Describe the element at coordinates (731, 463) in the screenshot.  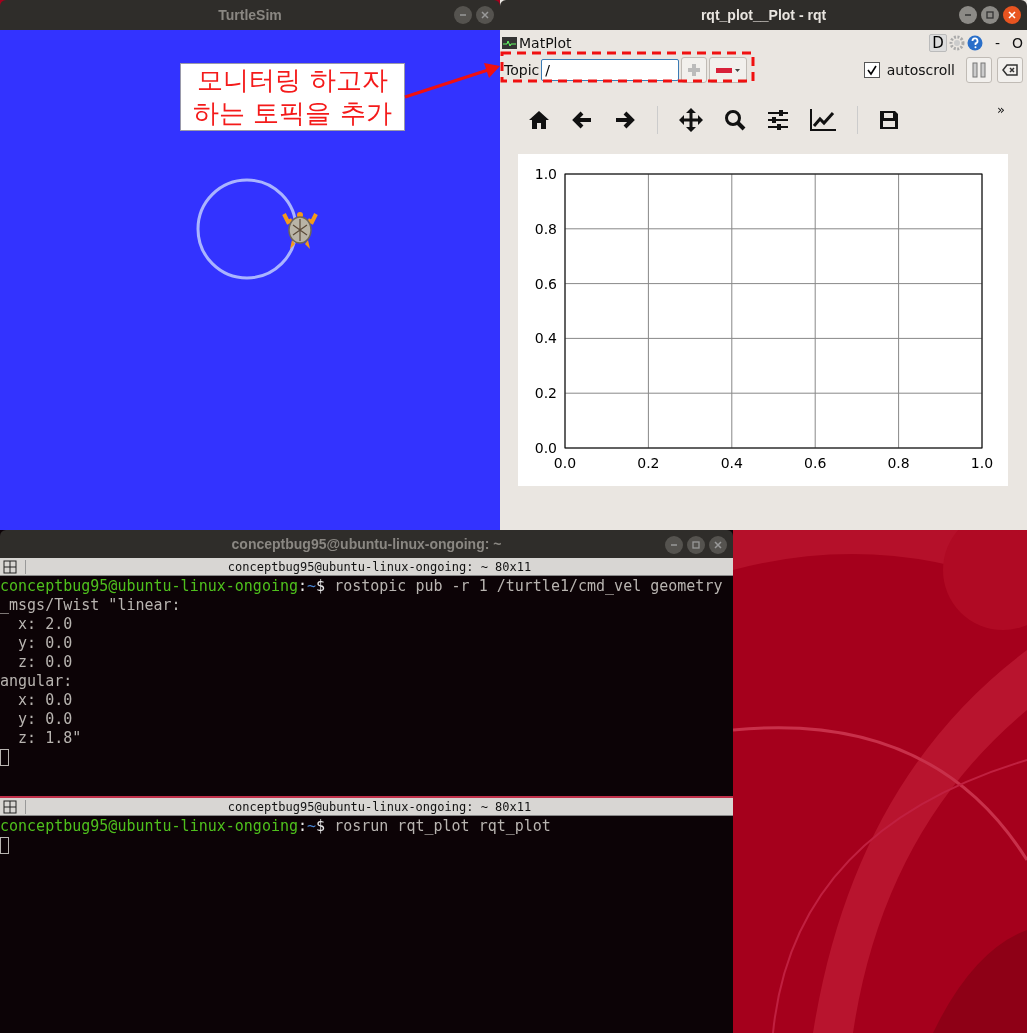
I see `x-tick-label: 0.4` at that location.